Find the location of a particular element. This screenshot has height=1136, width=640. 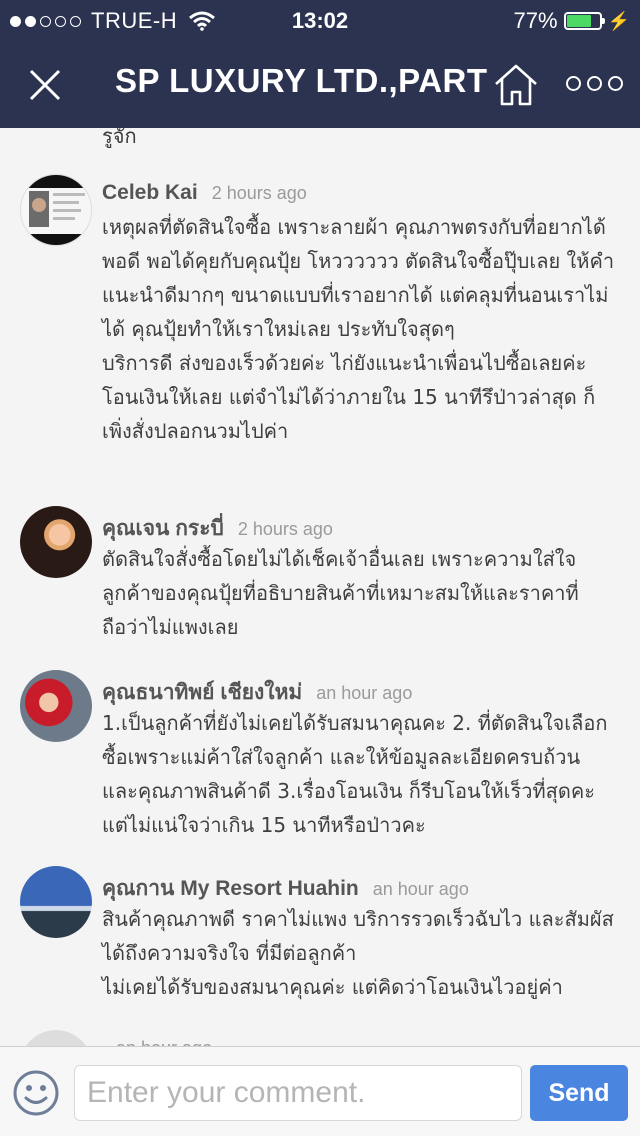

battery-fill is located at coordinates (579, 21).